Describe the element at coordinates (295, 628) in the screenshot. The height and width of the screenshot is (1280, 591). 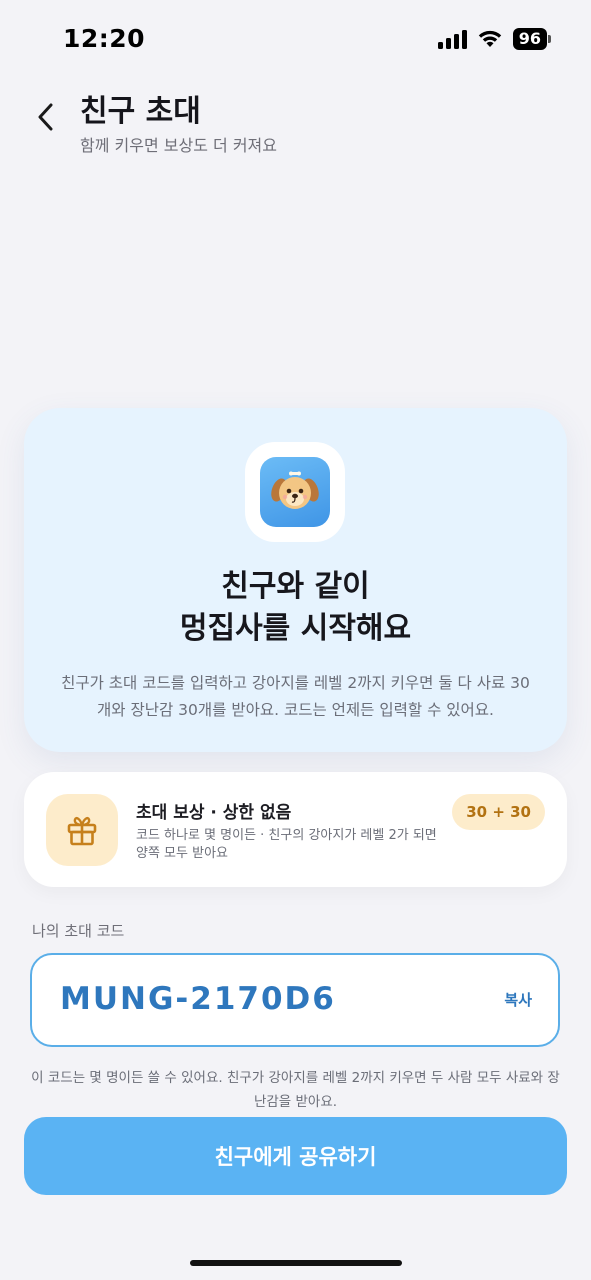
I see `hero-title-line2: 멍집사를 시작해요` at that location.